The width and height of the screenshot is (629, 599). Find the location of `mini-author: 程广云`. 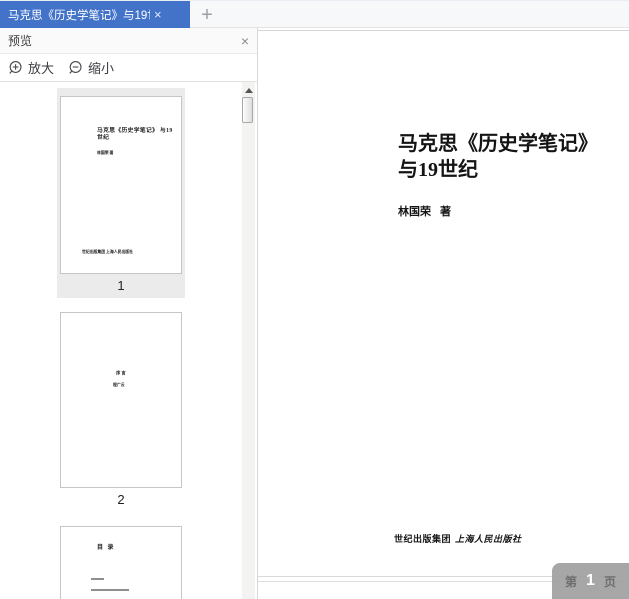

mini-author: 程广云 is located at coordinates (119, 384).